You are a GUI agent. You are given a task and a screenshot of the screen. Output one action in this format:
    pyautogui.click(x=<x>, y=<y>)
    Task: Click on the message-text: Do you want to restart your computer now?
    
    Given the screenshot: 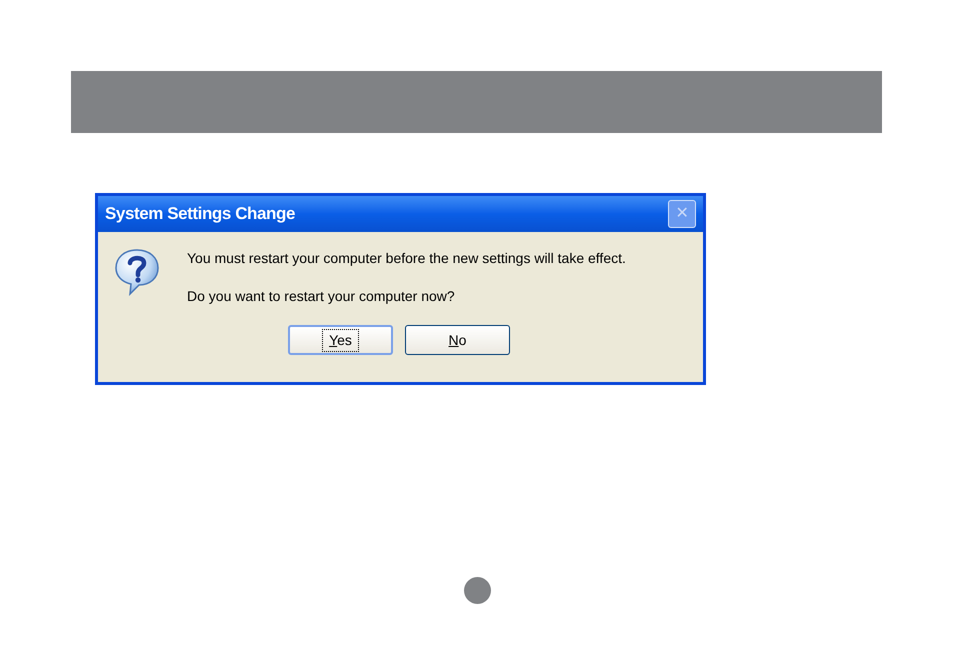 What is the action you would take?
    pyautogui.click(x=321, y=296)
    